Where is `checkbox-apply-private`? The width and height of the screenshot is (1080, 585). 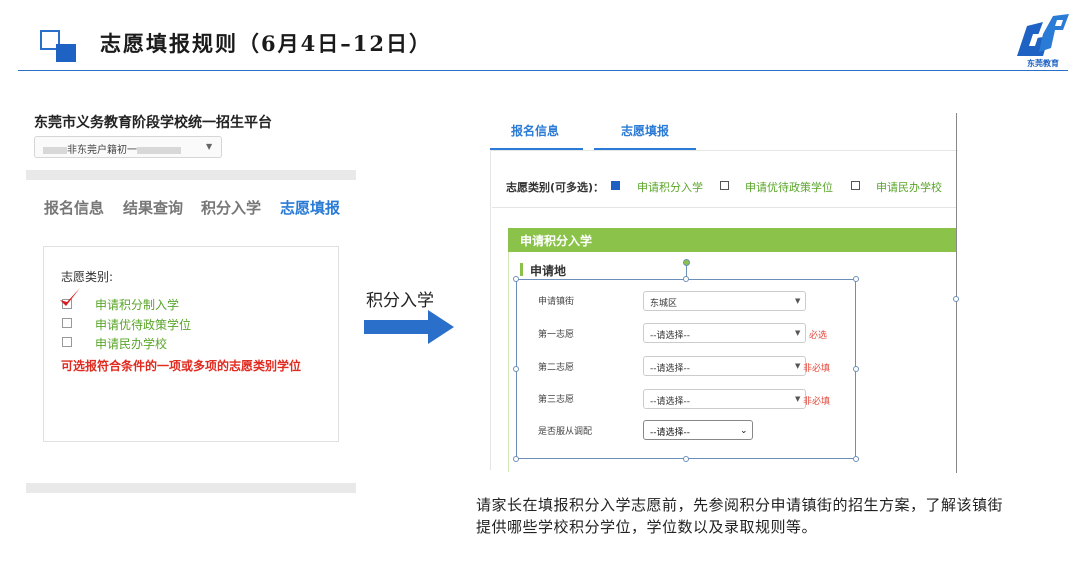
checkbox-apply-private is located at coordinates (855, 185).